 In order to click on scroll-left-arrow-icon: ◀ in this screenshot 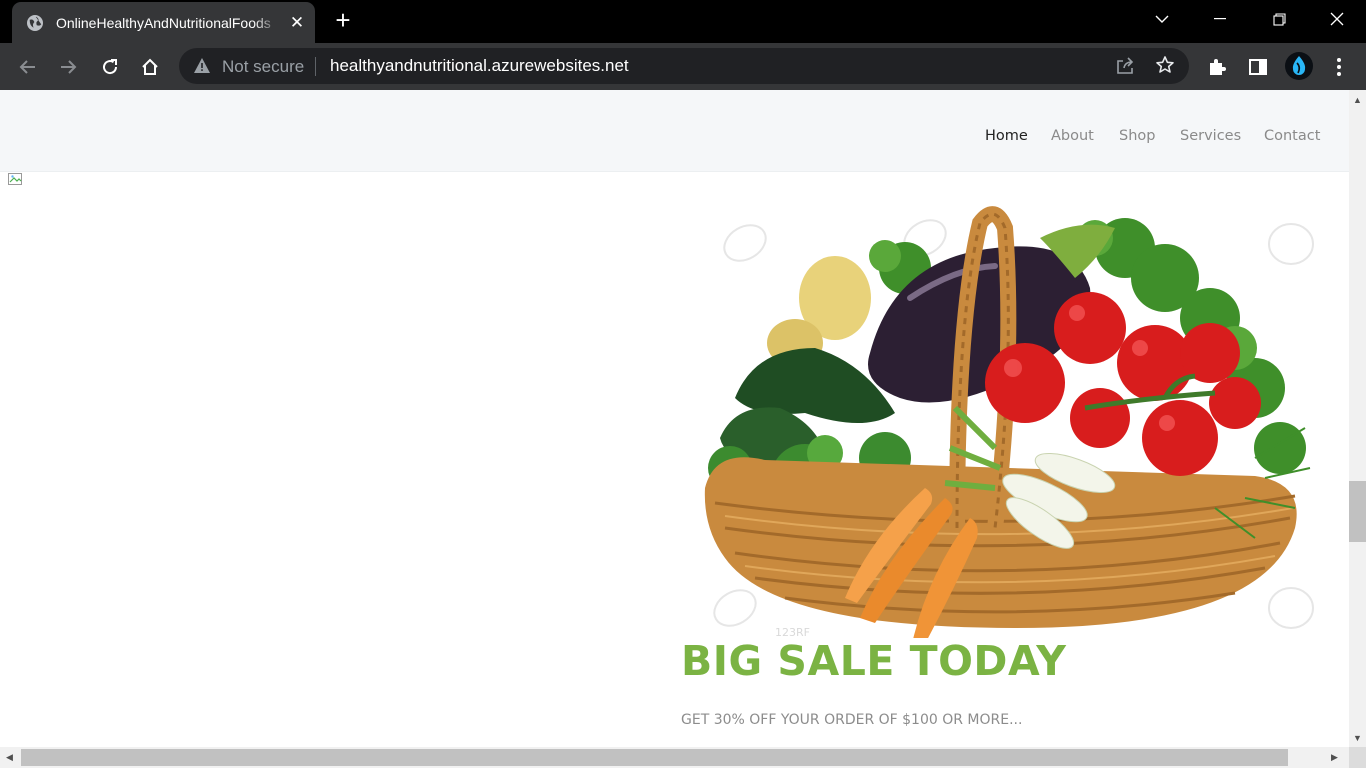, I will do `click(9, 757)`.